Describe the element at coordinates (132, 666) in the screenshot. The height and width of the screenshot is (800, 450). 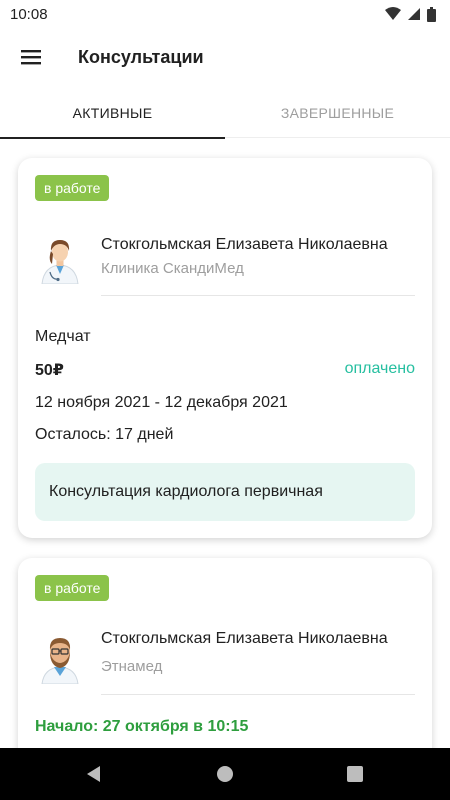
I see `clinic-name: Этнамед` at that location.